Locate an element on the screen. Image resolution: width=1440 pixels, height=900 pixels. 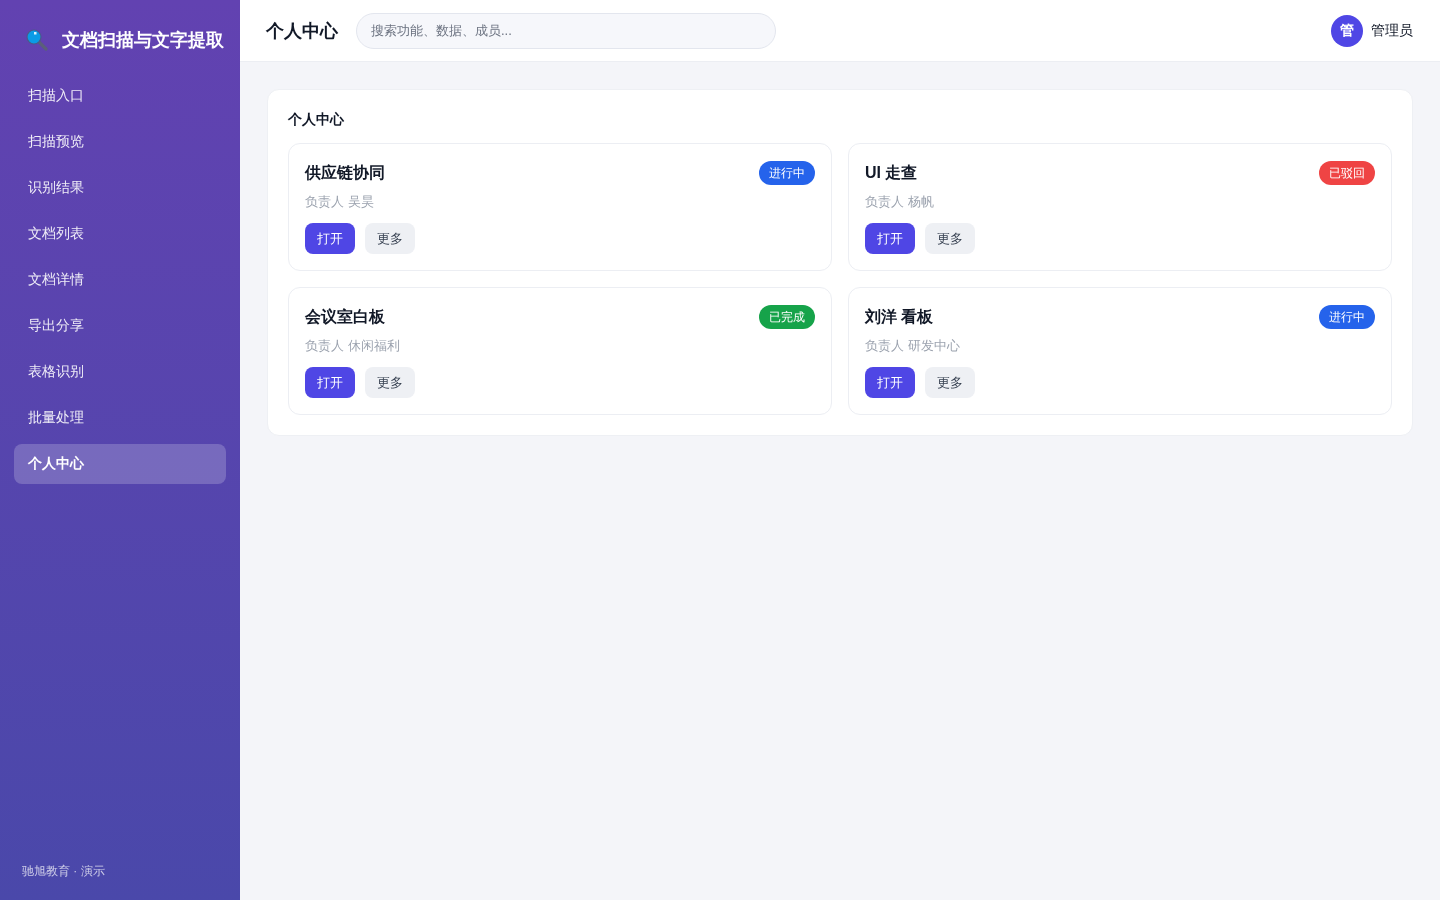
card-title: 供应链协同 is located at coordinates (345, 172).